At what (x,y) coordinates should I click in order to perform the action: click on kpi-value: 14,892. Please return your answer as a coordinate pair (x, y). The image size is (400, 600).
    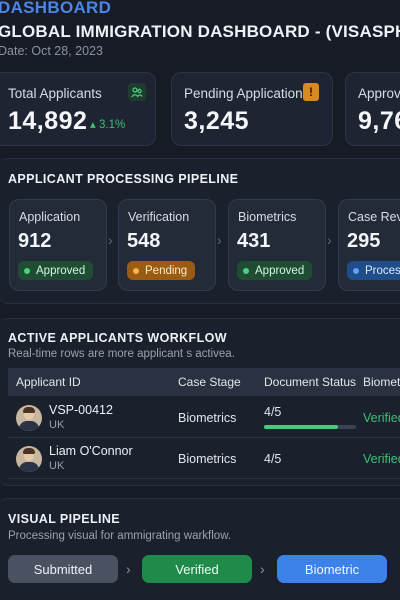
    Looking at the image, I should click on (48, 121).